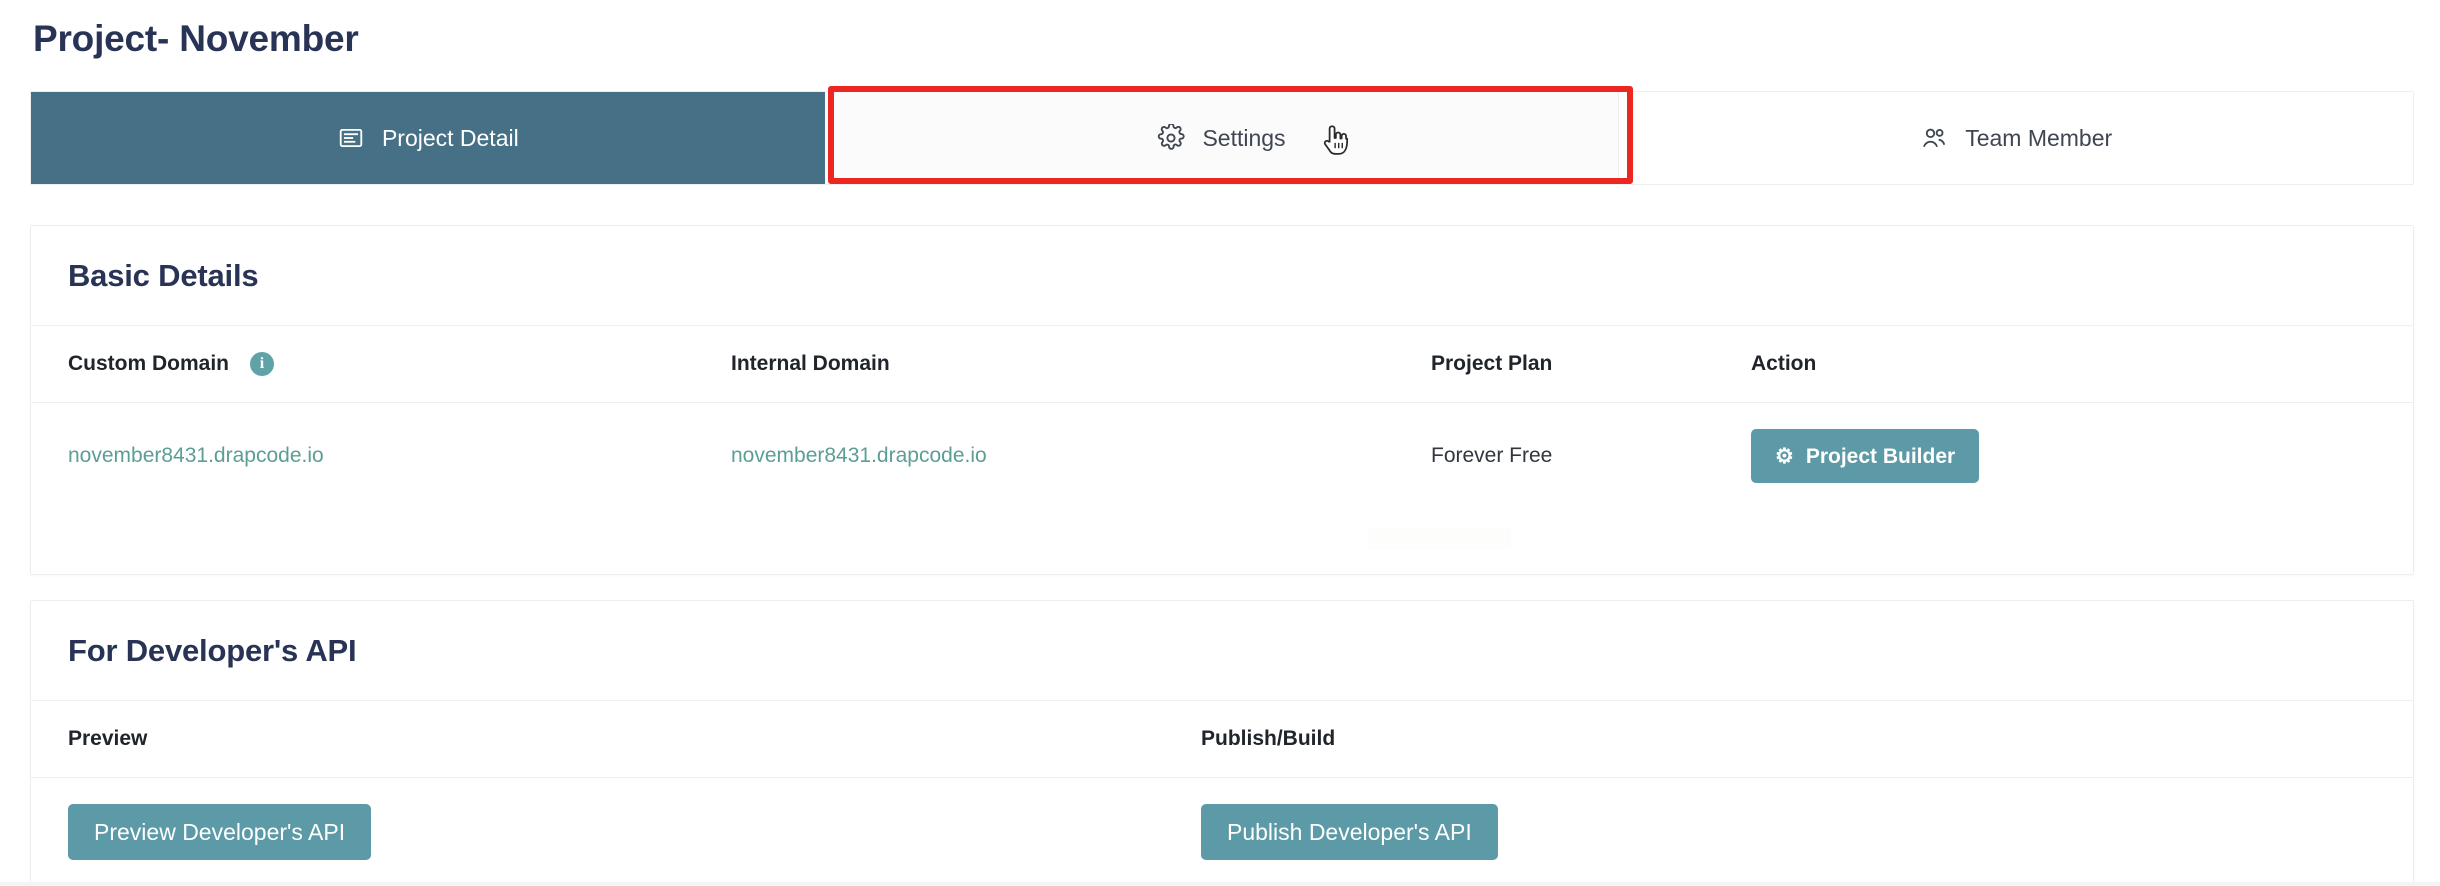  Describe the element at coordinates (381, 364) in the screenshot. I see `column-header-custom-domain: Custom Domain i` at that location.